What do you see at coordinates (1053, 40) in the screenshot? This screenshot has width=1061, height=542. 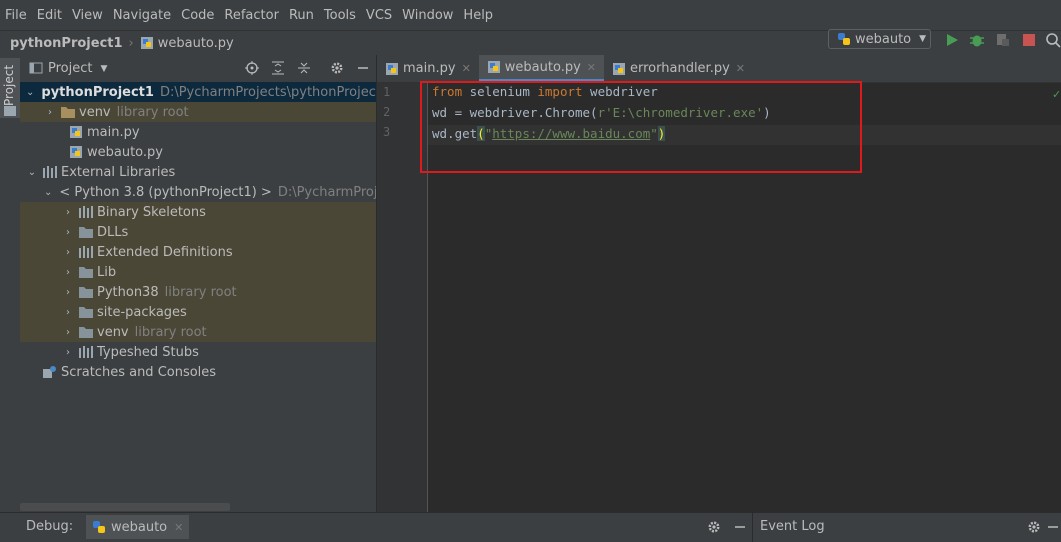 I see `search-icon` at bounding box center [1053, 40].